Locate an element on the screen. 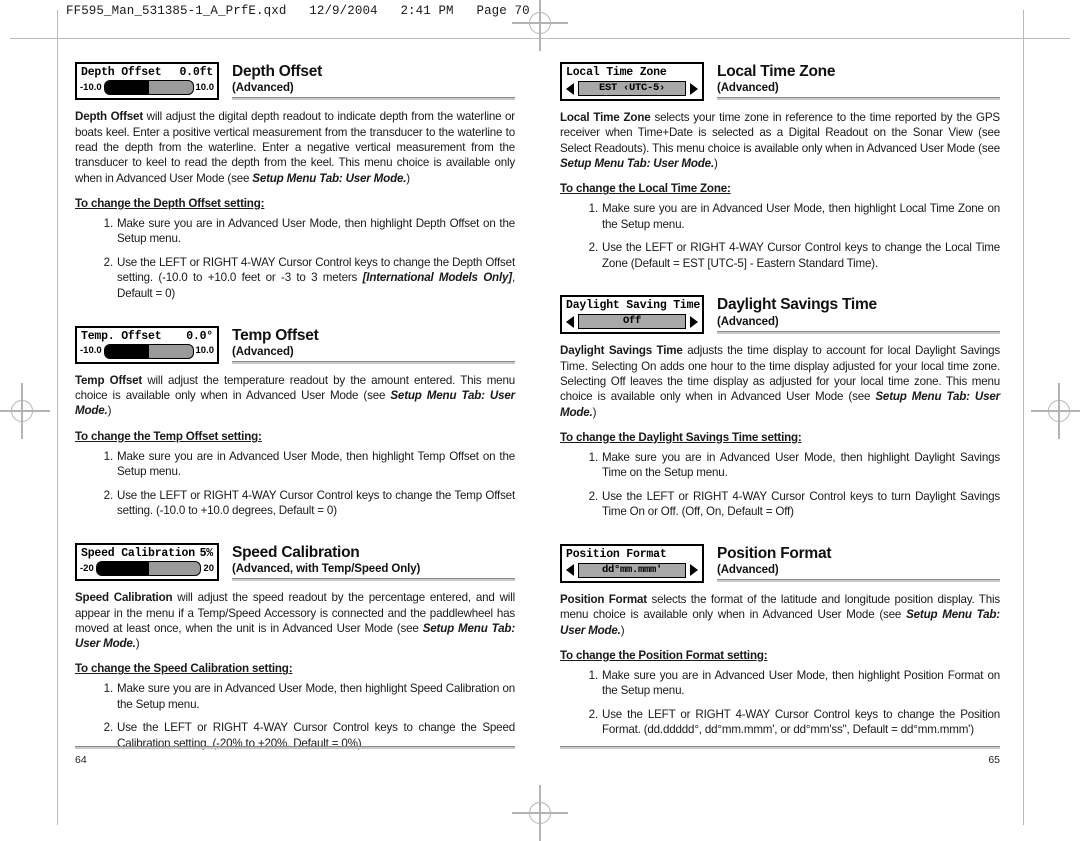 The height and width of the screenshot is (841, 1080). lcd-widget-select-row: Off is located at coordinates (632, 322).